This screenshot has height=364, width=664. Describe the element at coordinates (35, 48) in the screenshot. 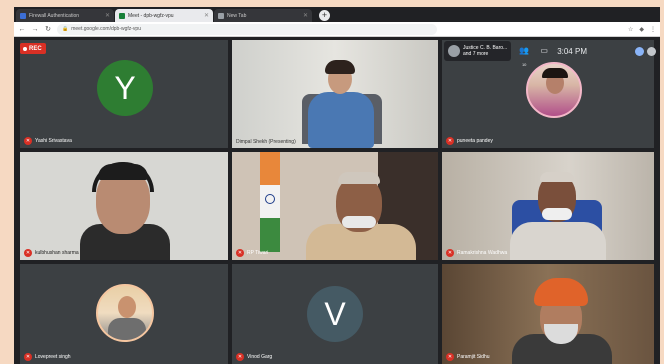

I see `rec-label: REC` at that location.